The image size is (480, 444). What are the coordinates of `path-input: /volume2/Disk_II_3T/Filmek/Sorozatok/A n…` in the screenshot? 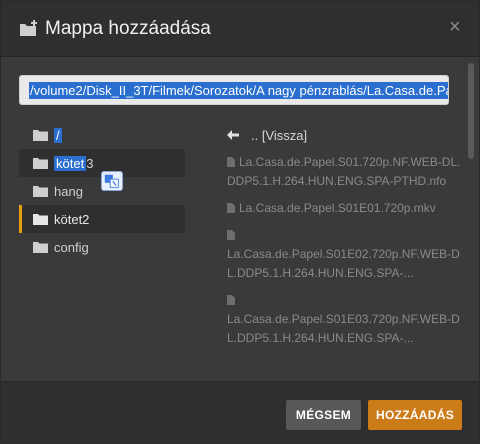 It's located at (234, 90).